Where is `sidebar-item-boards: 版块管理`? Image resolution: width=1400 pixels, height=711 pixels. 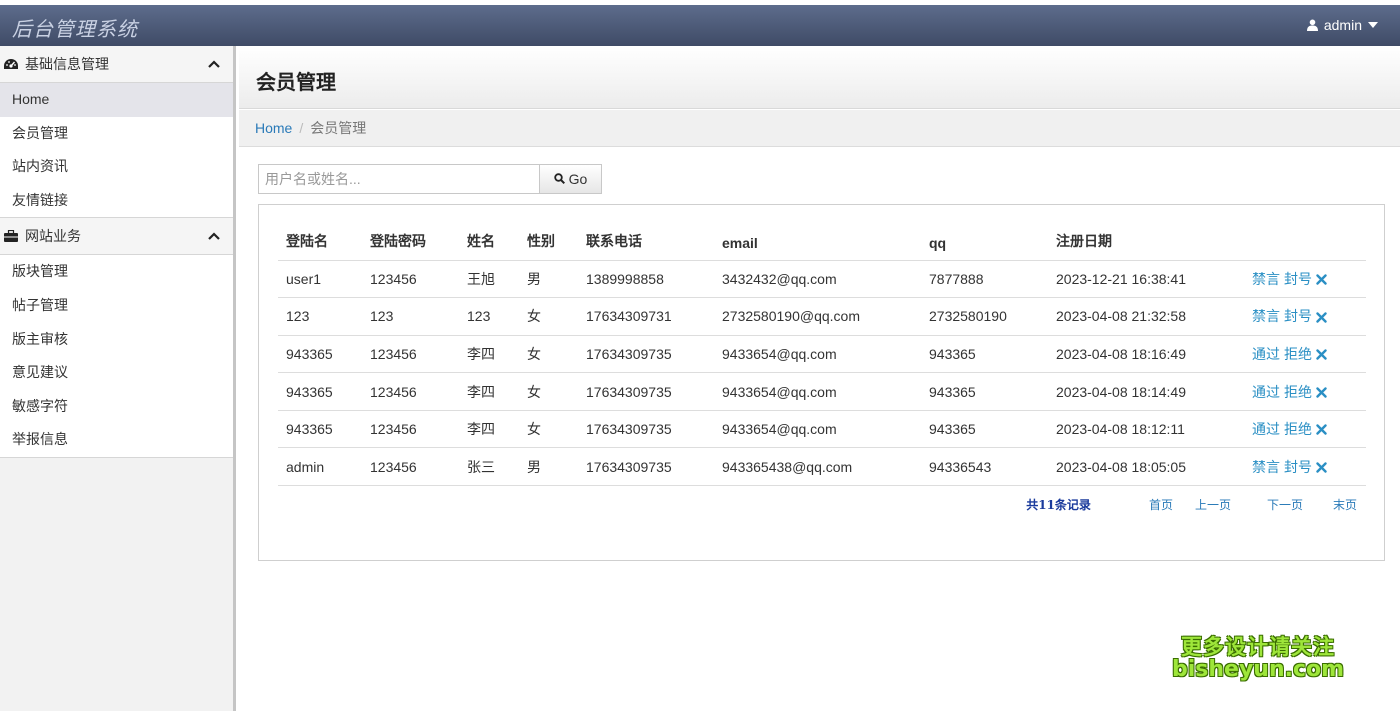
sidebar-item-boards: 版块管理 is located at coordinates (116, 272).